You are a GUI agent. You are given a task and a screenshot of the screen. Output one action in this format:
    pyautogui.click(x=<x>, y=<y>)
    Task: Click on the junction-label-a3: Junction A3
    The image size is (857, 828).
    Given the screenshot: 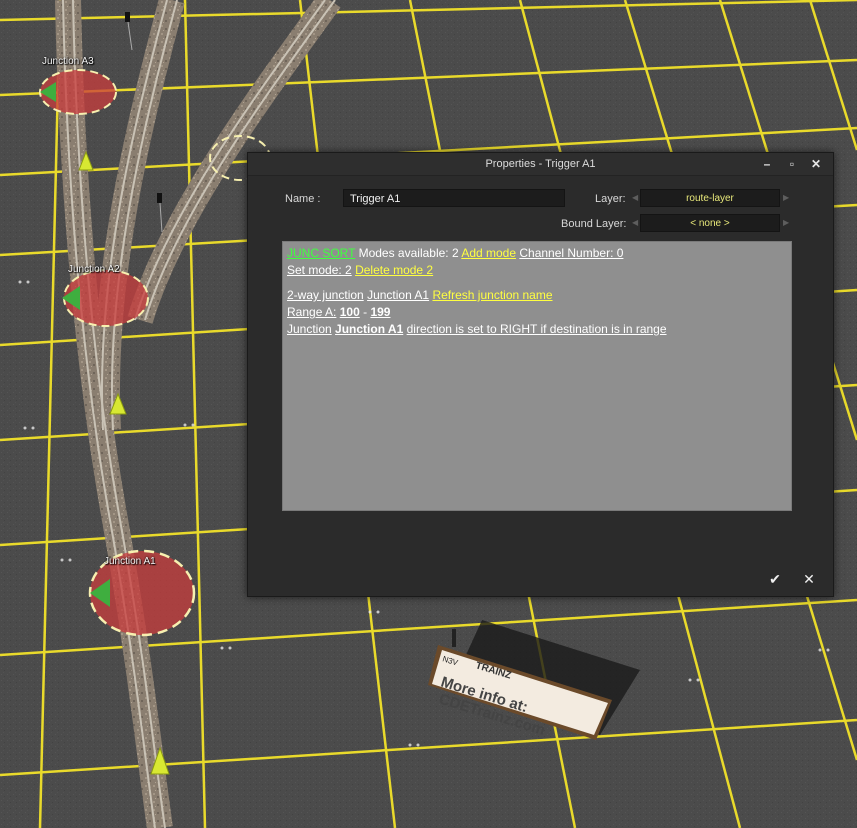 What is the action you would take?
    pyautogui.click(x=68, y=61)
    